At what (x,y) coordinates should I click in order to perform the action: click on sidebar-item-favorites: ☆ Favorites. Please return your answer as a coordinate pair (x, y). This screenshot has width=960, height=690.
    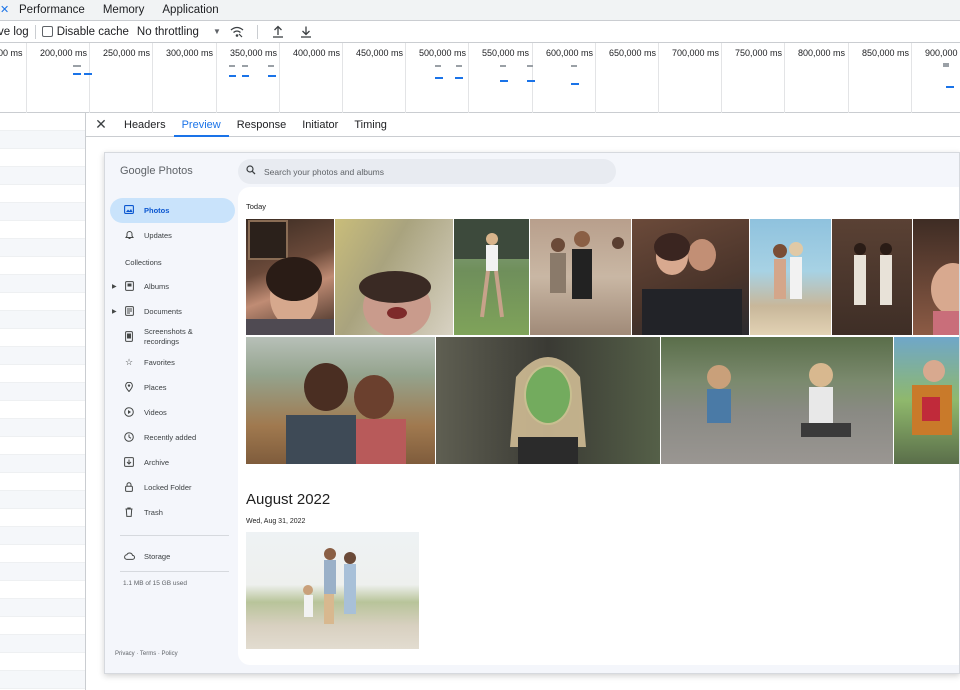
    Looking at the image, I should click on (172, 362).